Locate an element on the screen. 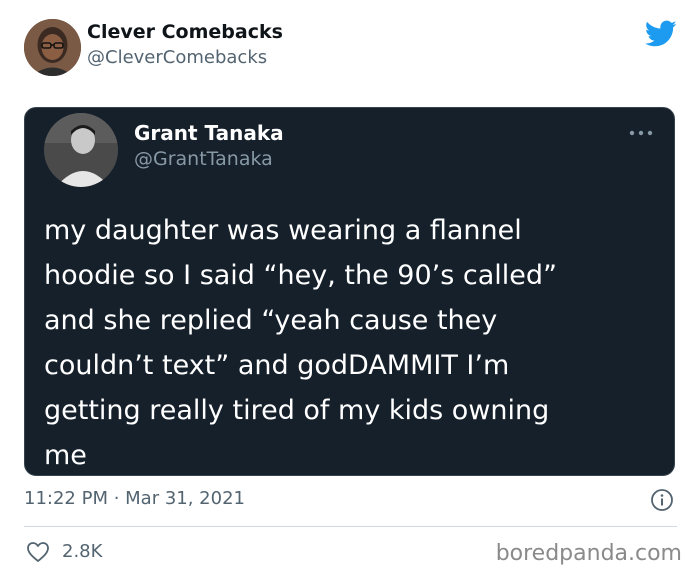  tweet-text-line: getting really tired of my kids owning is located at coordinates (297, 410).